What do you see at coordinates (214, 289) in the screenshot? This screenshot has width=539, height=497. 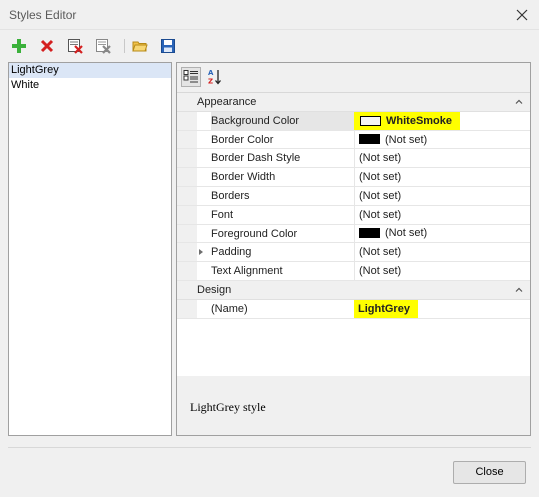 I see `category-label: Design` at bounding box center [214, 289].